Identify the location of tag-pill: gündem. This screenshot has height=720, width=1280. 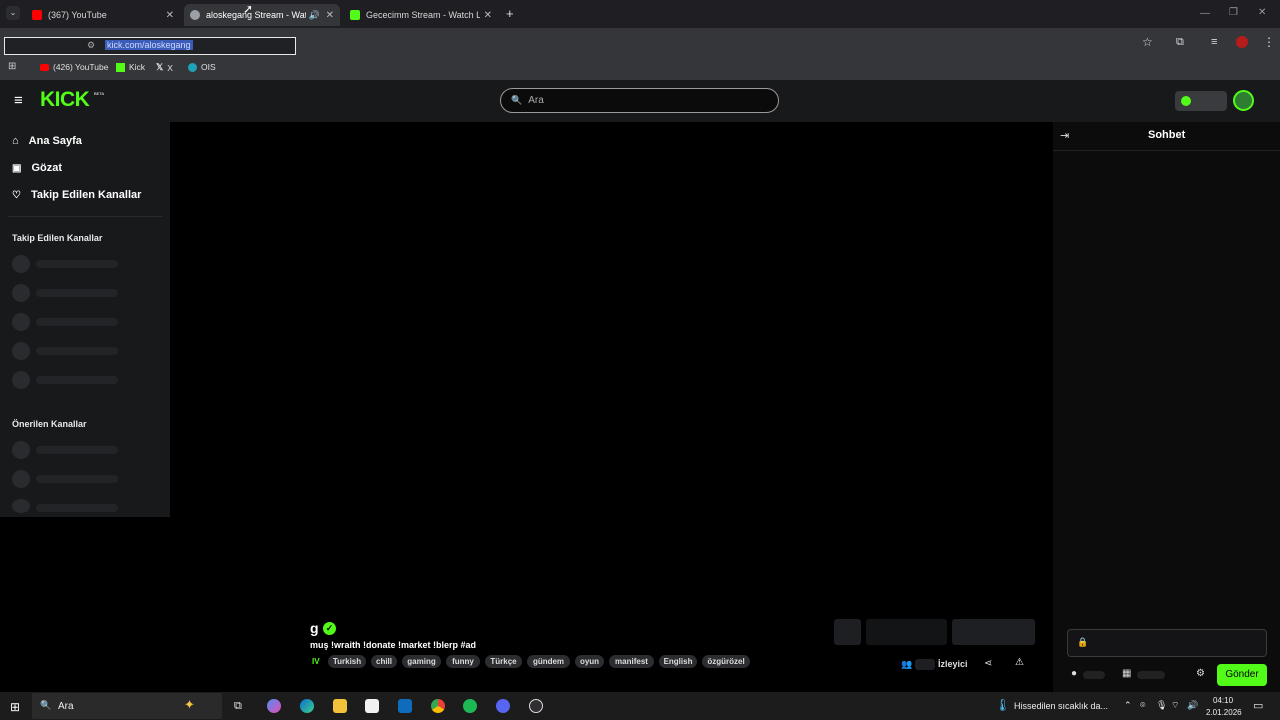
(548, 661).